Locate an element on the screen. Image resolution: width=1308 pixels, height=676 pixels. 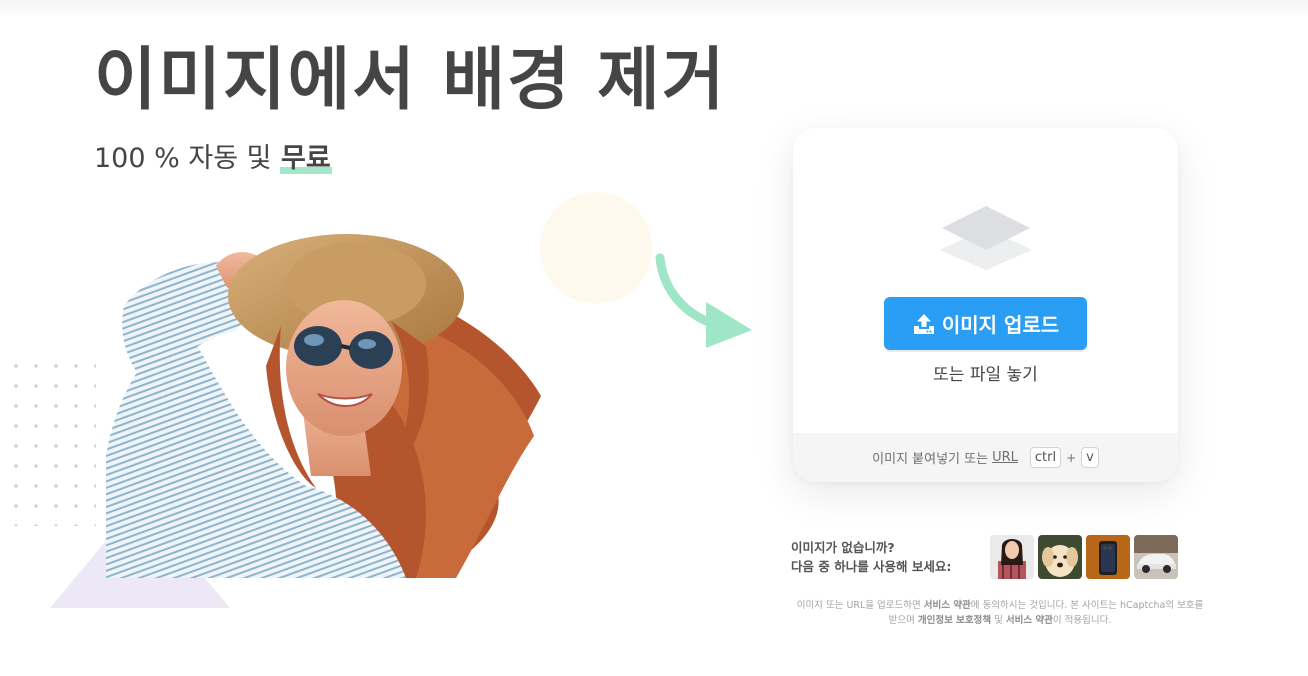
sample-prompt: 이미지가 없습니까? 다음 중 하나를 사용해 보세요: is located at coordinates (871, 557).